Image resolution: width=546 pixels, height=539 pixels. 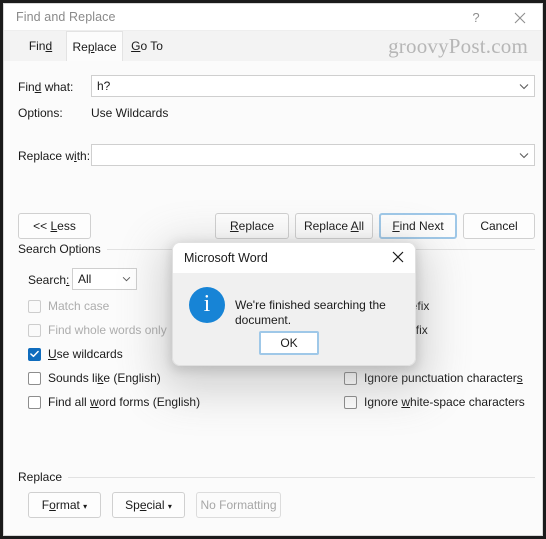 What do you see at coordinates (273, 17) in the screenshot?
I see `window-titlebar: Find and Replace ?` at bounding box center [273, 17].